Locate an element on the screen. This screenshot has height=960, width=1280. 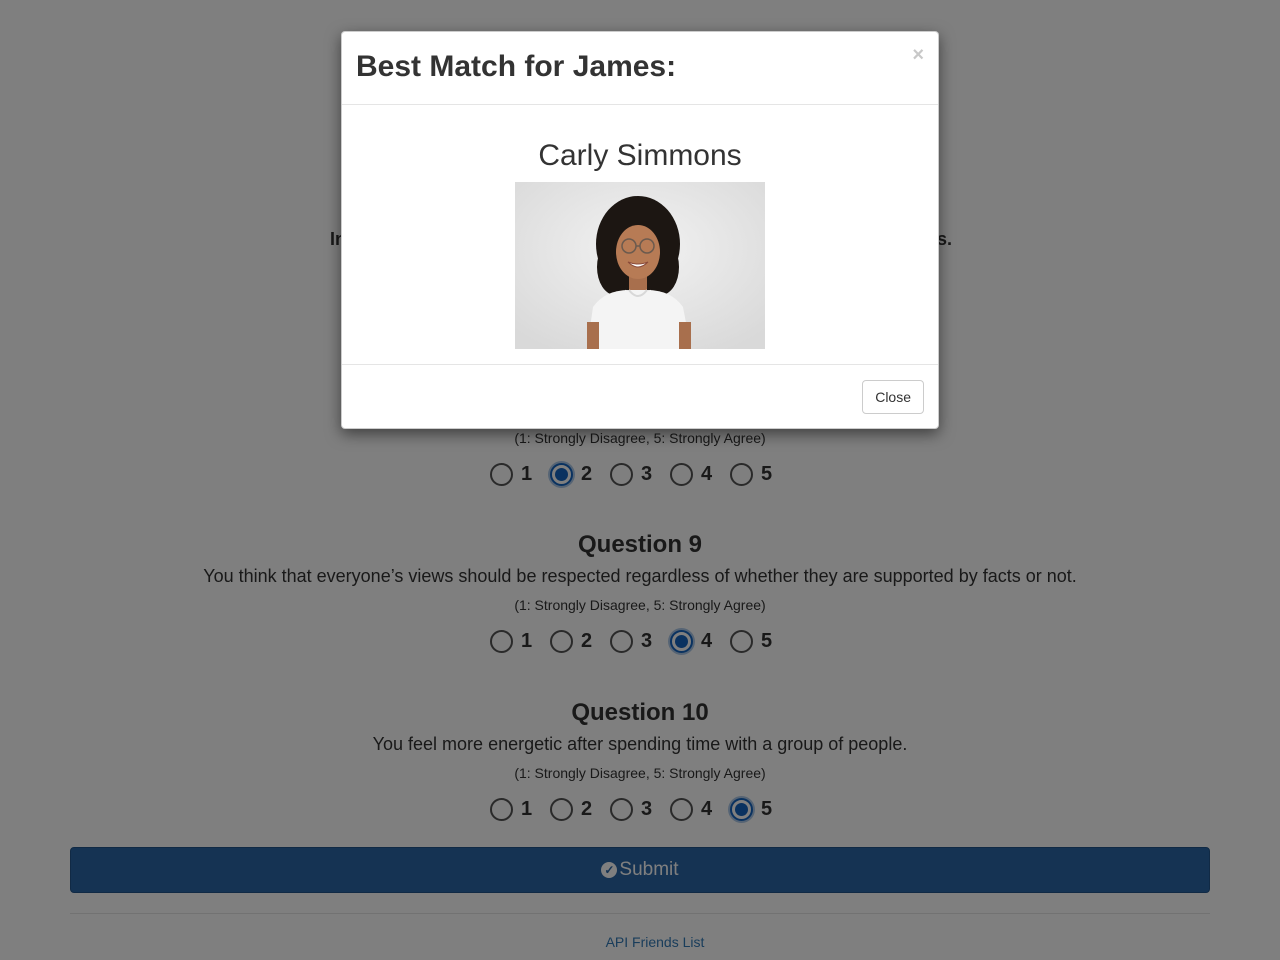
modal-header: Best Match for James: × is located at coordinates (640, 68).